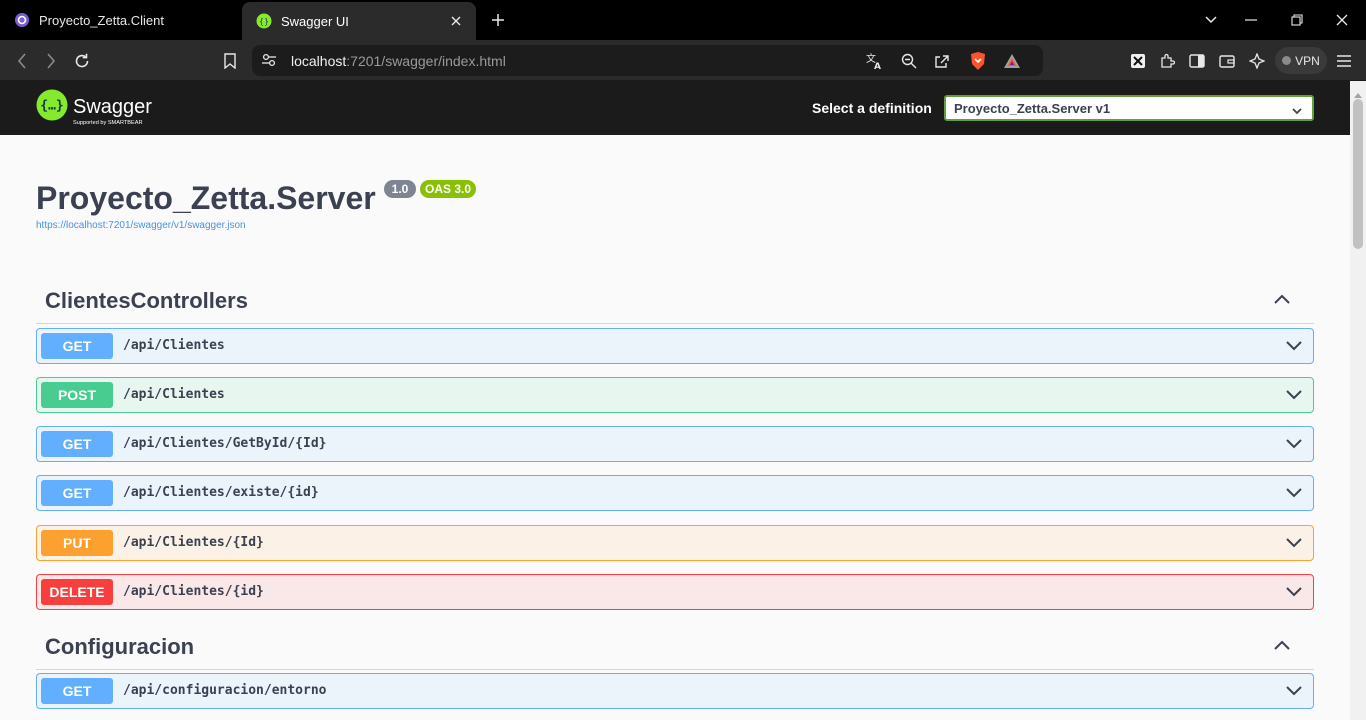 This screenshot has height=720, width=1366. I want to click on share-icon, so click(942, 61).